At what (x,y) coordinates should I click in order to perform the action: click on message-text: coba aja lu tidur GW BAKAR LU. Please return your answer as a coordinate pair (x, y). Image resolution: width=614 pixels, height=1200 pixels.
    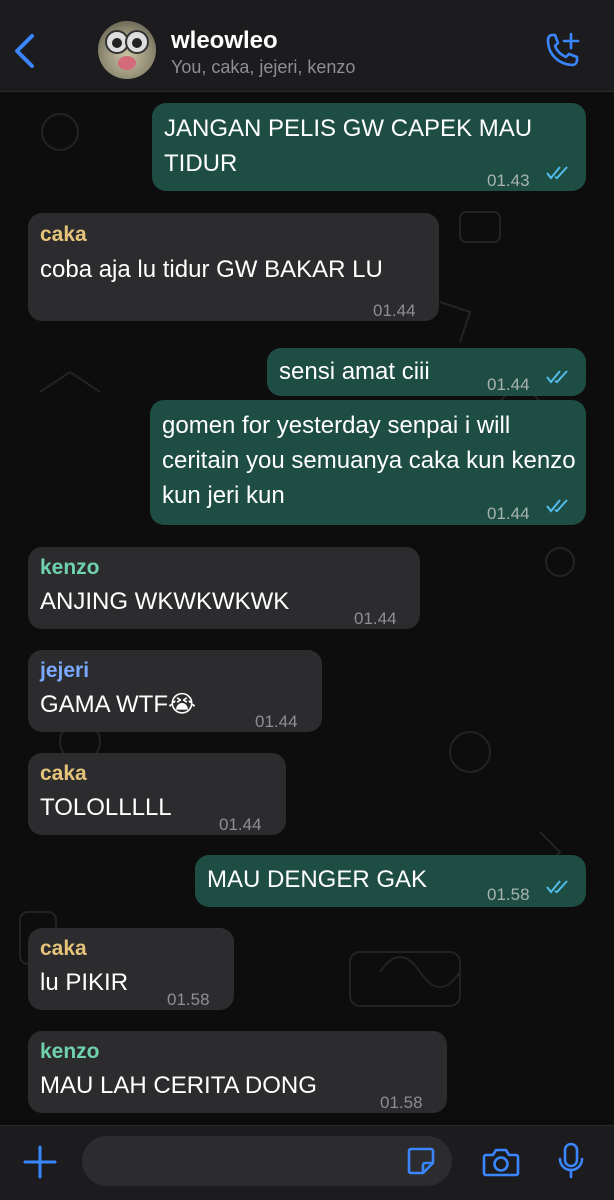
    Looking at the image, I should click on (211, 269).